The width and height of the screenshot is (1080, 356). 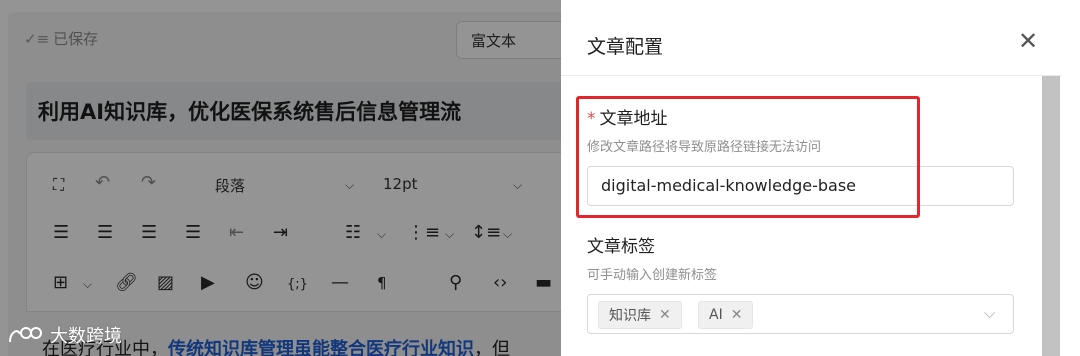 I want to click on chevron-down-icon: ⌵, so click(x=989, y=313).